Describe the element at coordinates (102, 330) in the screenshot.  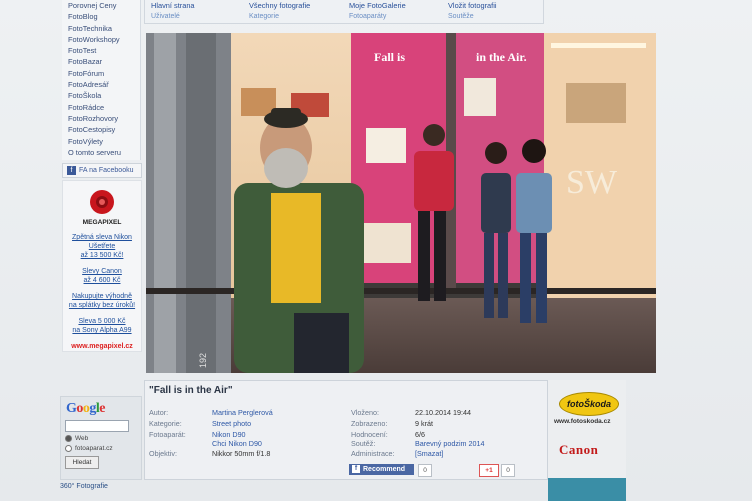
I see `promo-sony-line2: na Sony Alpha A99` at that location.